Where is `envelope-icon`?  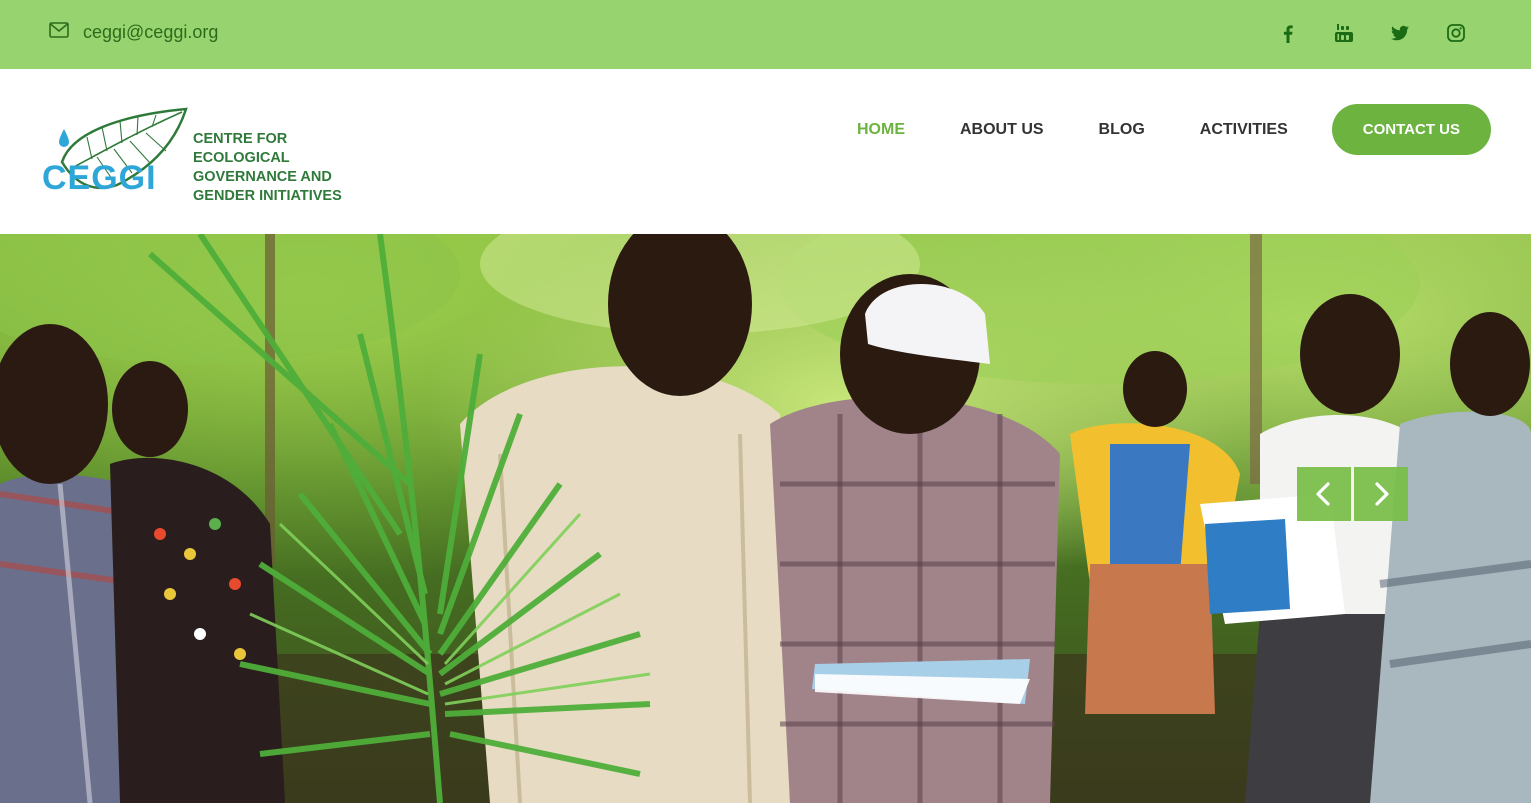
envelope-icon is located at coordinates (59, 32).